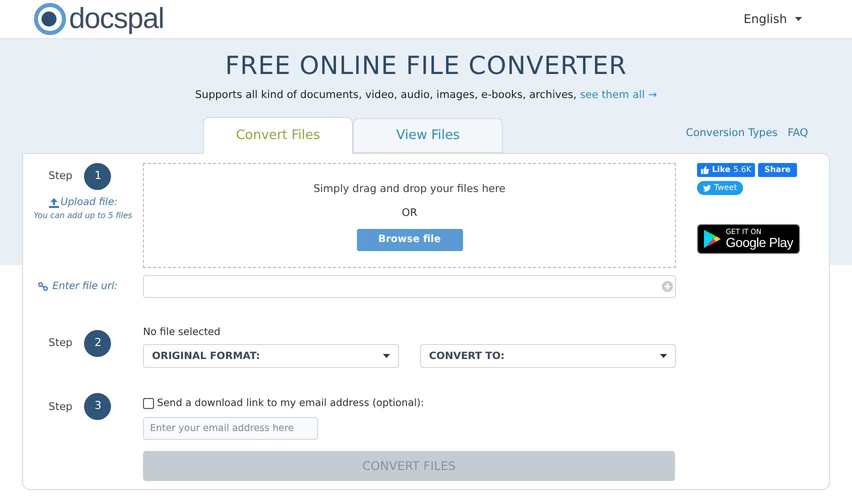 The width and height of the screenshot is (852, 500). Describe the element at coordinates (712, 239) in the screenshot. I see `play-store-icon` at that location.